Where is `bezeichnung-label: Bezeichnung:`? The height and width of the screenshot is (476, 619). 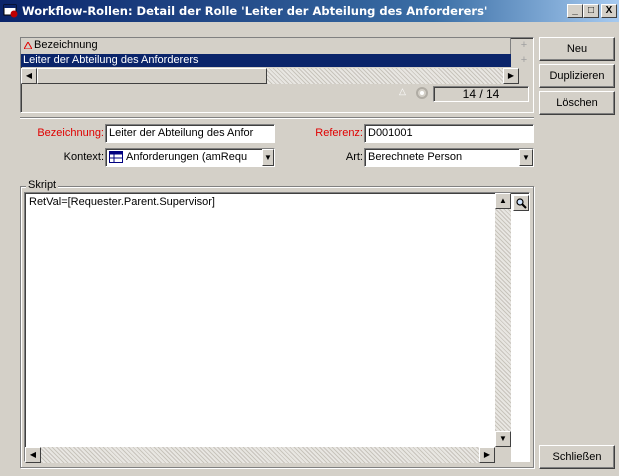
bezeichnung-label: Bezeichnung: is located at coordinates (70, 133).